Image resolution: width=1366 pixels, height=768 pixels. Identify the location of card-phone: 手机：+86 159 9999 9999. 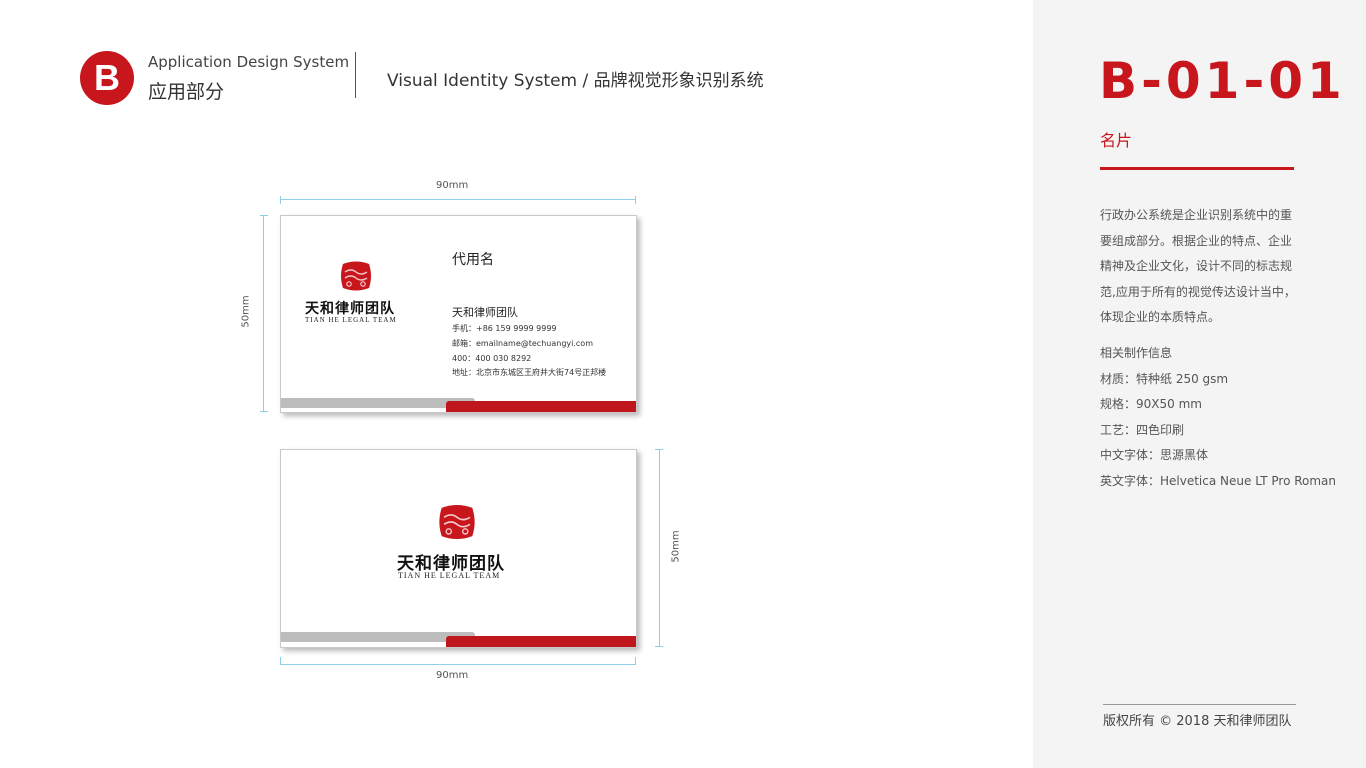
(504, 328).